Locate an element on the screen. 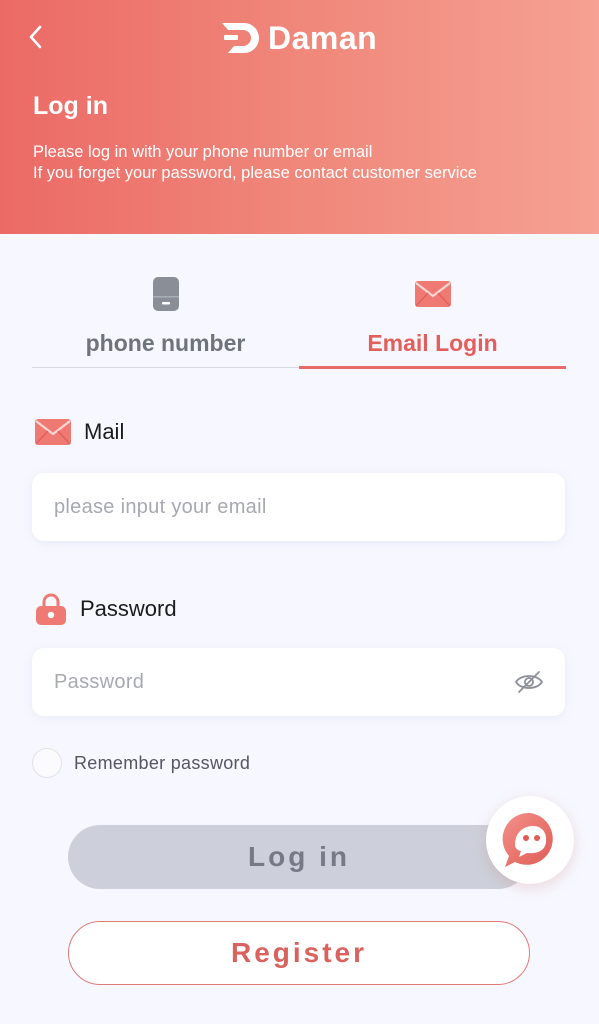 Image resolution: width=599 pixels, height=1024 pixels. chat-bubble-icon is located at coordinates (527, 839).